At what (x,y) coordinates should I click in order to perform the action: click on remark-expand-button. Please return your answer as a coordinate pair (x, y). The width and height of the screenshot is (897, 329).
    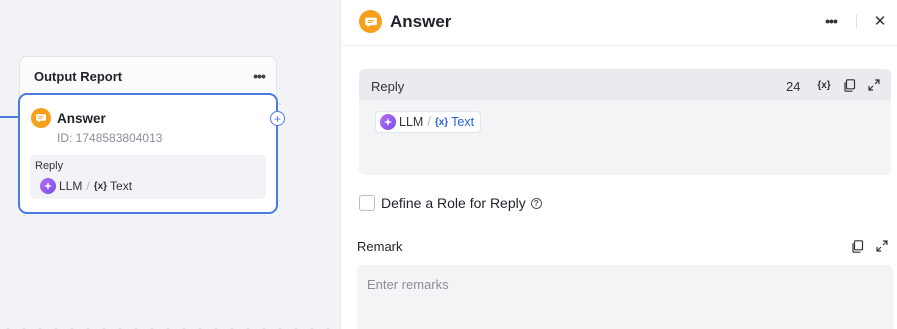
    Looking at the image, I should click on (882, 246).